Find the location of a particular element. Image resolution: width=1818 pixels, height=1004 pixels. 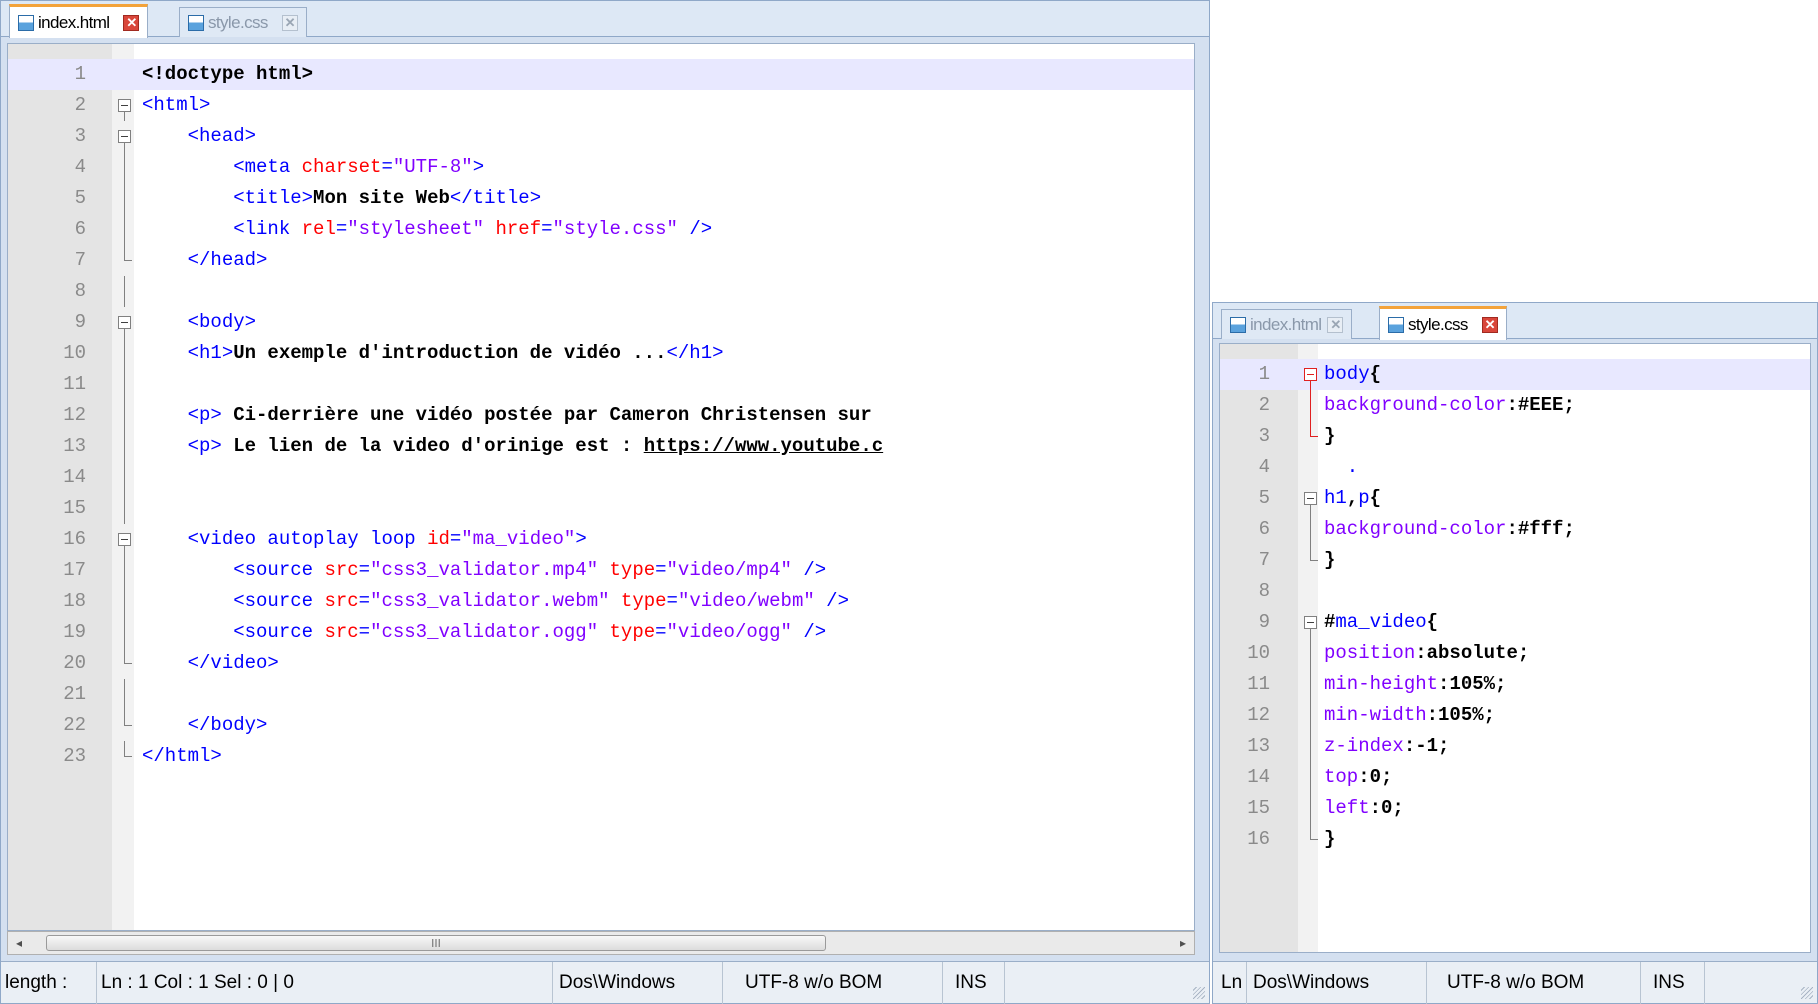

code-line: 2 background-color:#EEE; is located at coordinates (1515, 405).